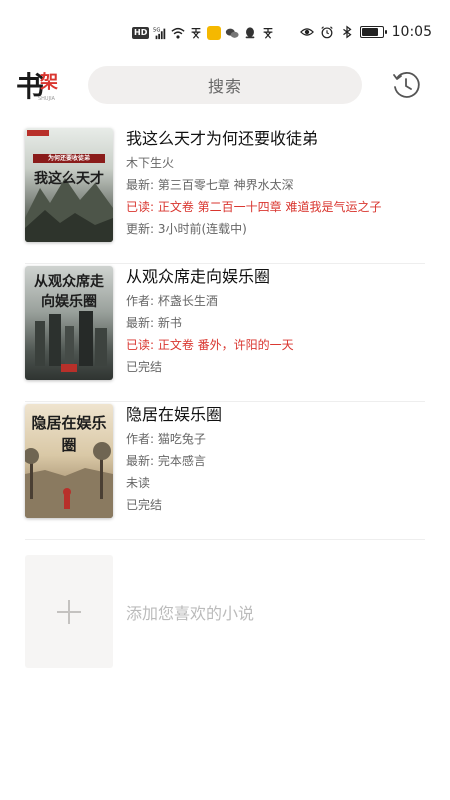 This screenshot has width=450, height=800. I want to click on battery-level, so click(369, 32).